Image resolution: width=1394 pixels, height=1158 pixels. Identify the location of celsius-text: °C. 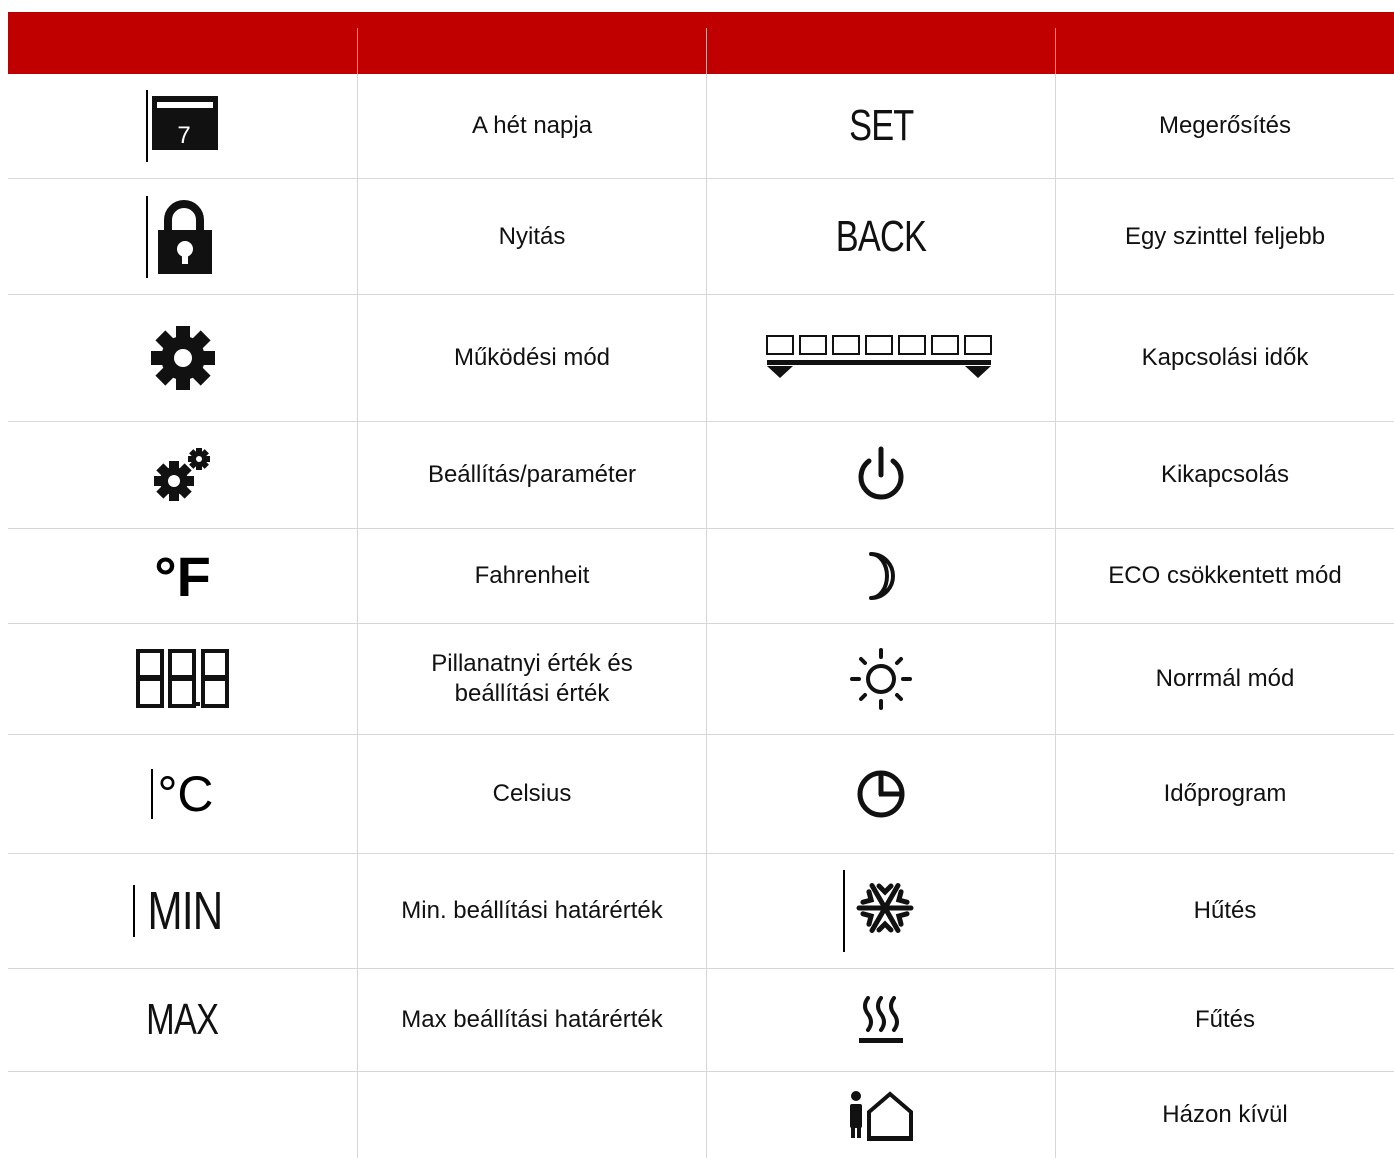
(185, 794).